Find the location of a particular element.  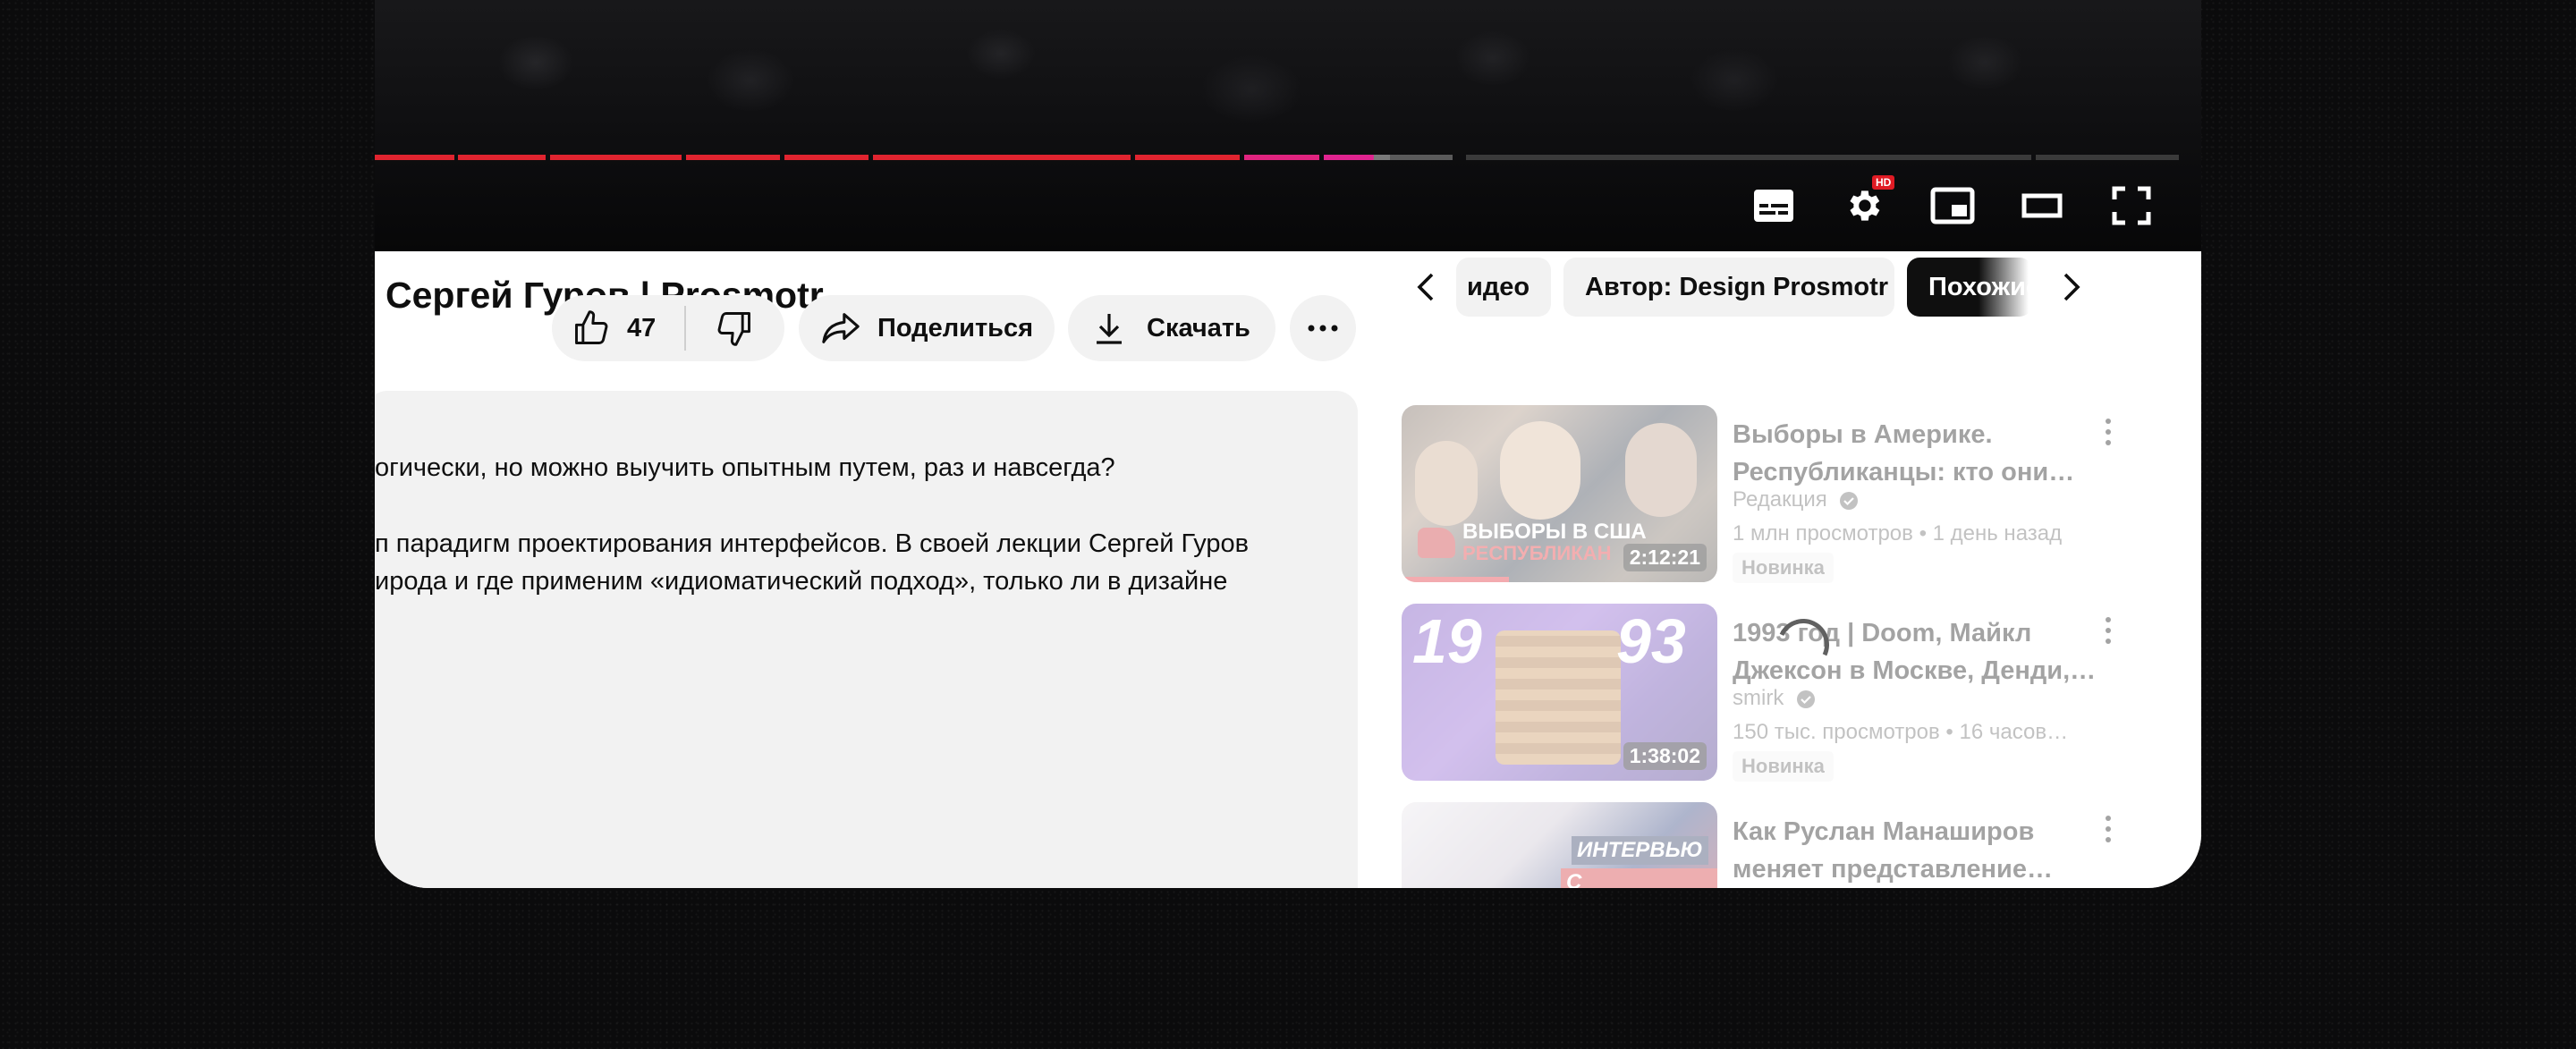

video-duration: 1:38:02 is located at coordinates (1665, 756).